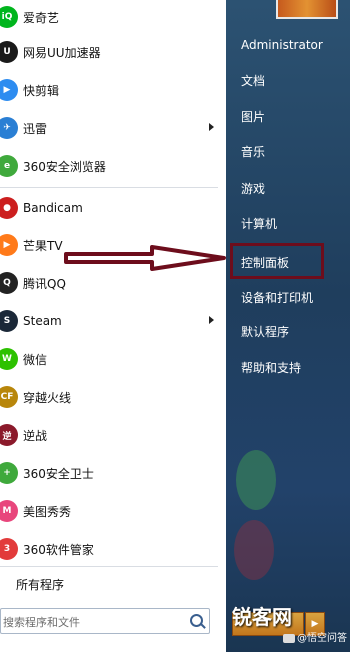  Describe the element at coordinates (113, 128) in the screenshot. I see `program-item: ✈ 迅雷` at that location.